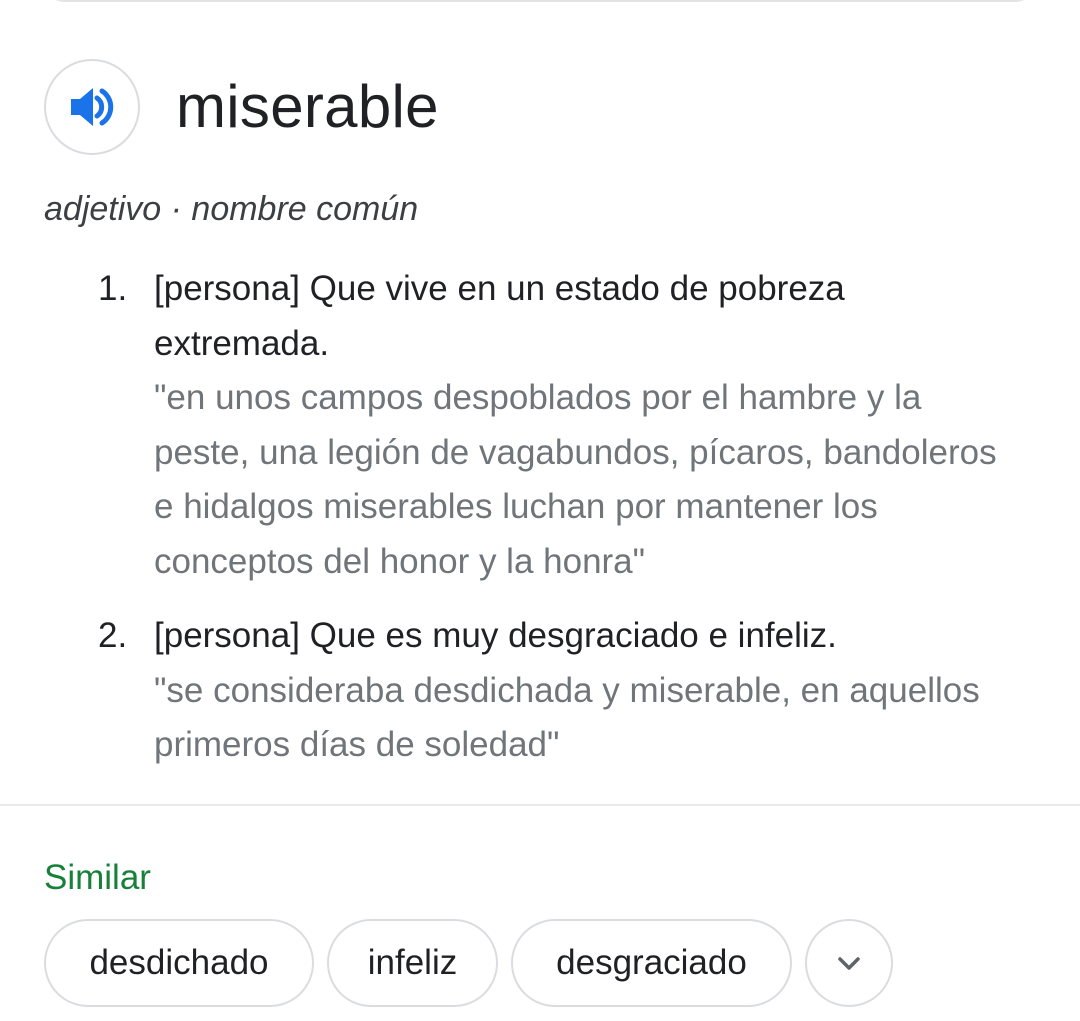 Image resolution: width=1080 pixels, height=1021 pixels. I want to click on similar-chip-desdichado: desdichado, so click(179, 963).